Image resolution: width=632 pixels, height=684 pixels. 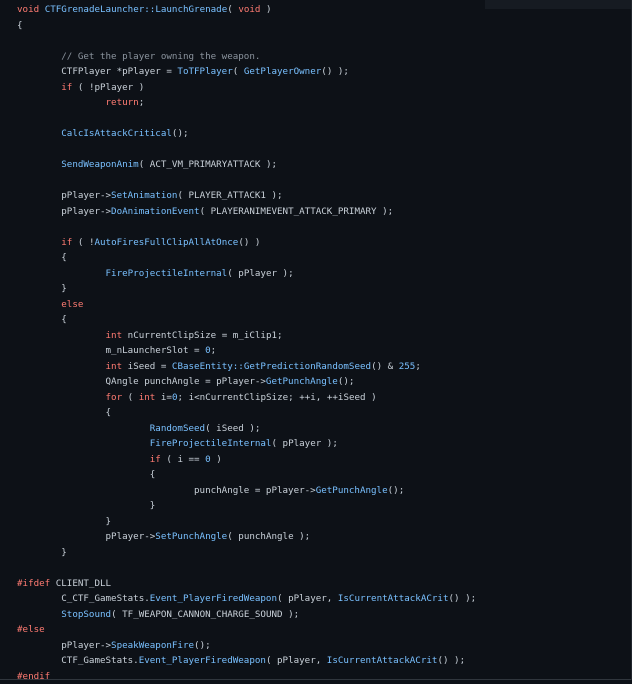 I want to click on code-token: ( PLAYERANIMEVENT_ATTACK_PRIMARY );, so click(x=297, y=211).